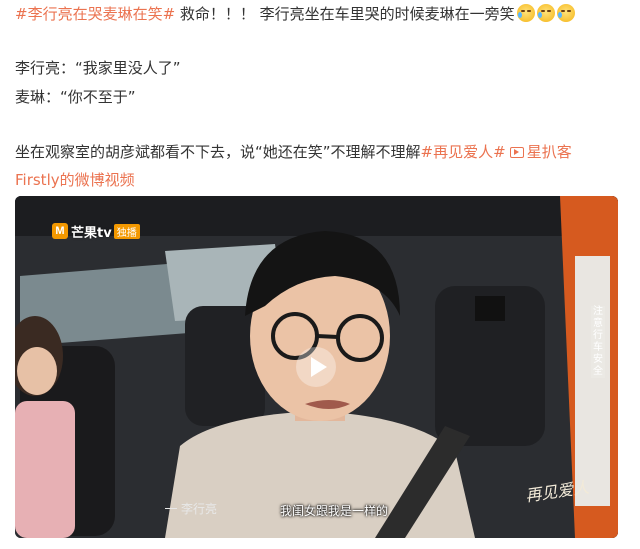 The image size is (640, 549). I want to click on post-line-5: Firstly的微博视频, so click(75, 180).